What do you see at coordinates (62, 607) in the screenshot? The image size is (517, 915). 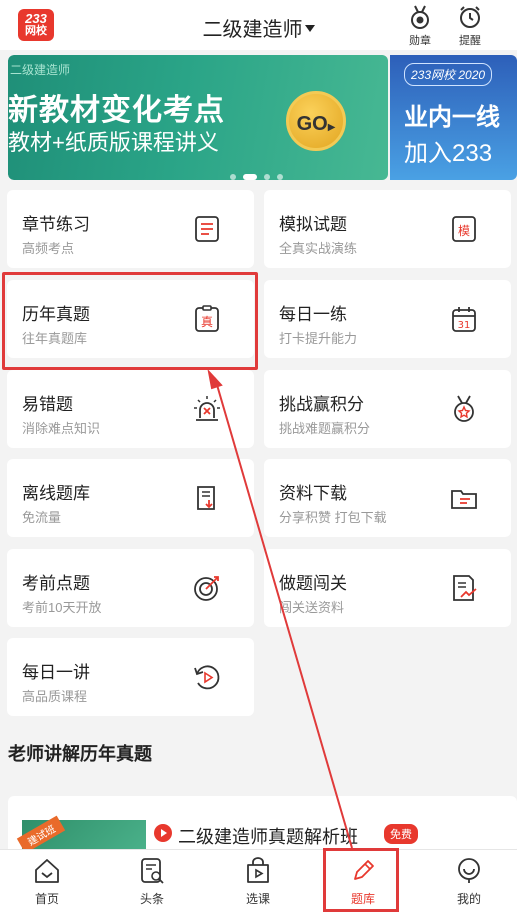 I see `card-subtitle: 考前10天开放` at bounding box center [62, 607].